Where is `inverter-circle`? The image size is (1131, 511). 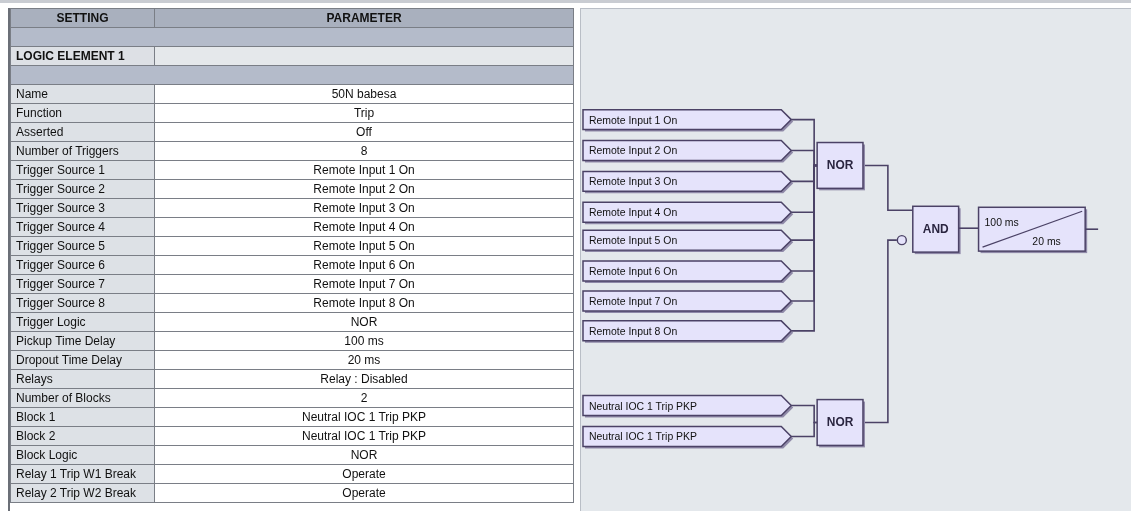
inverter-circle is located at coordinates (901, 240).